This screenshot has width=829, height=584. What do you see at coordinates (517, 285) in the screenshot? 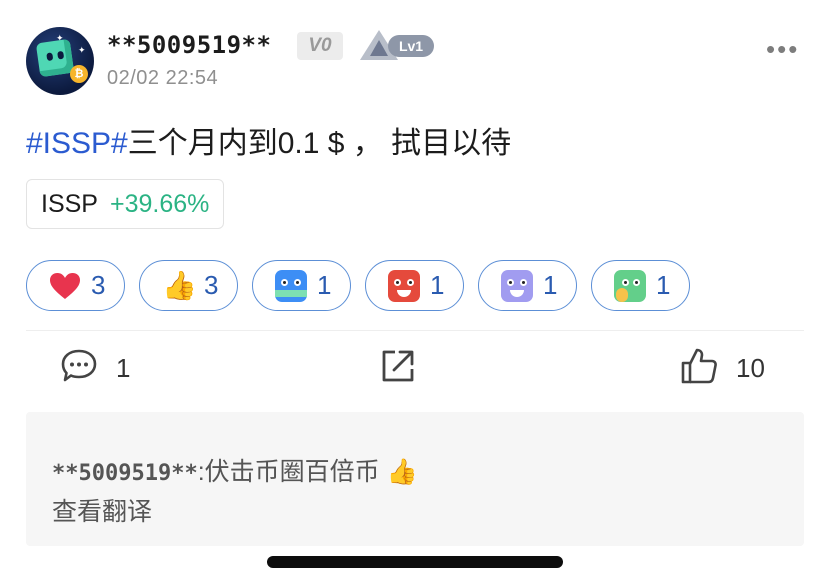
I see `cold-face-icon` at bounding box center [517, 285].